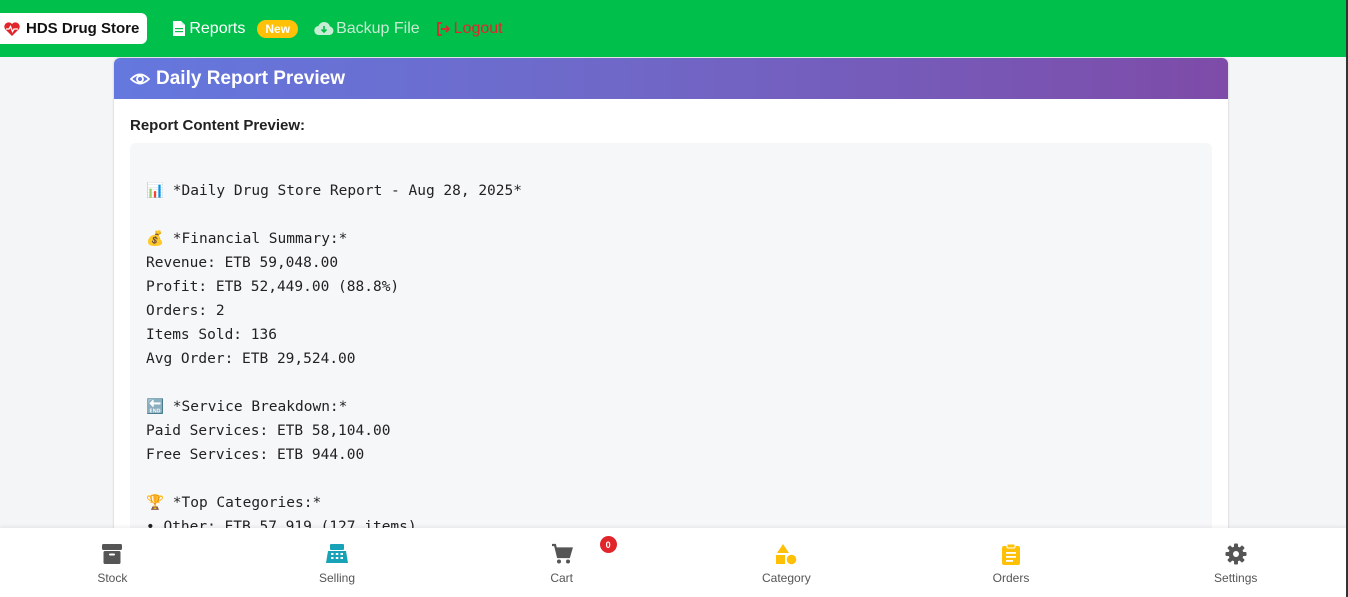  Describe the element at coordinates (478, 28) in the screenshot. I see `nav-logout-label: Logout` at that location.